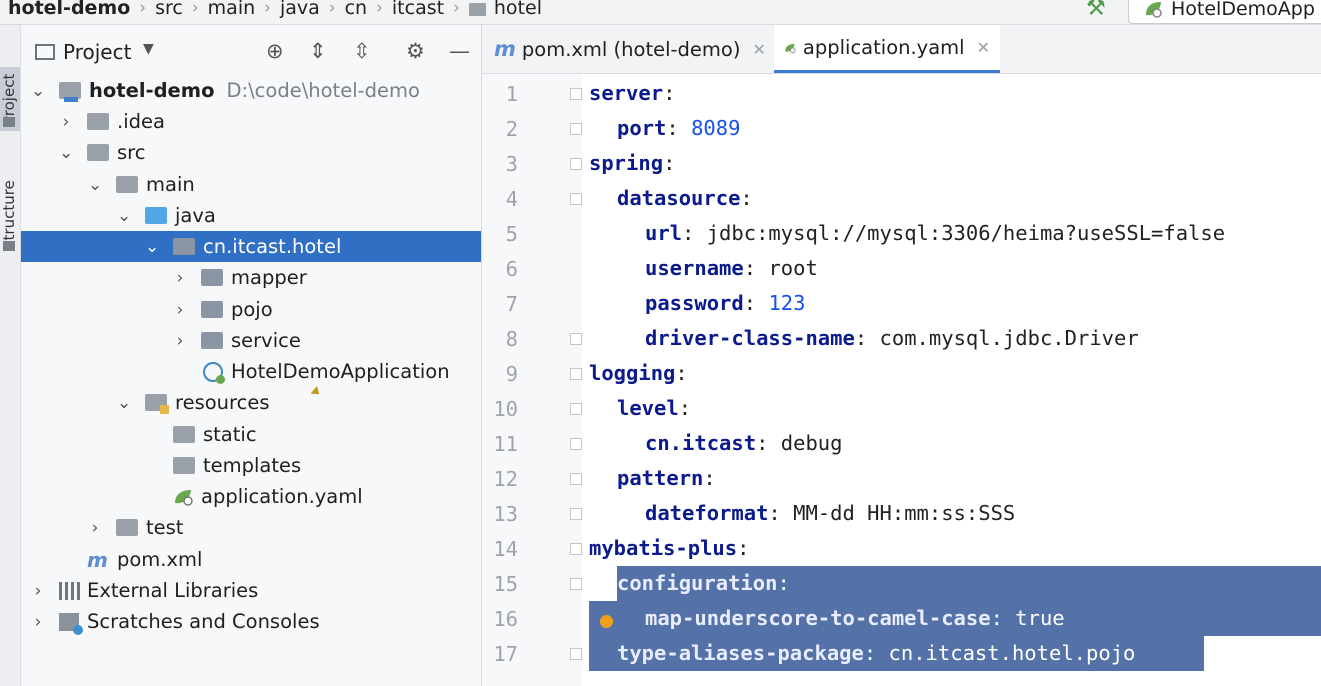 The image size is (1321, 686). What do you see at coordinates (518, 9) in the screenshot?
I see `breadcrumb-item: hotel` at bounding box center [518, 9].